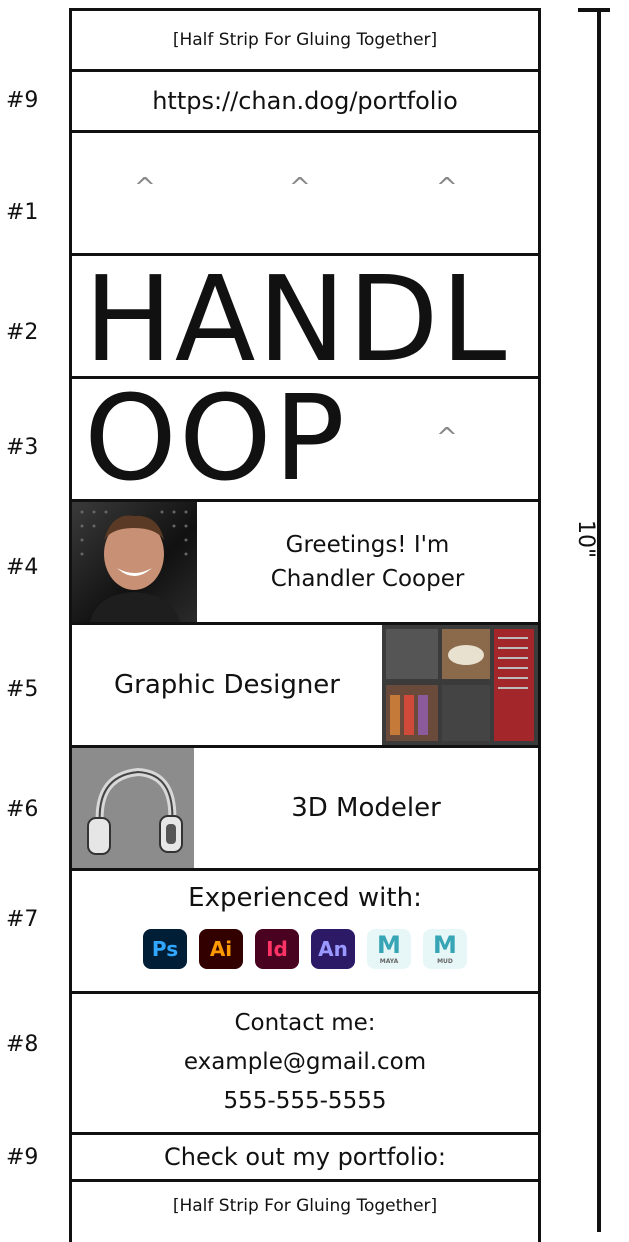 The image size is (629, 1242). I want to click on 3d-modeler-strip: 3D Modeler, so click(305, 809).